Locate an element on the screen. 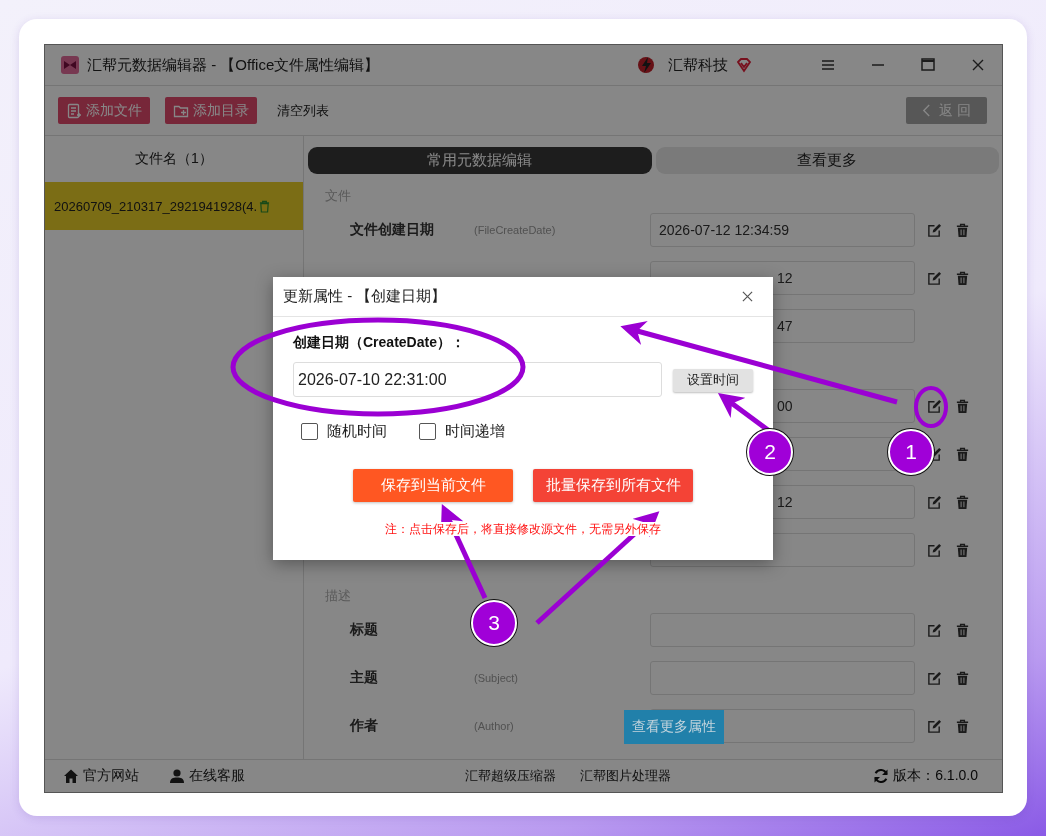 The height and width of the screenshot is (836, 1046). more-properties-button: 查看更多属性 is located at coordinates (674, 727).